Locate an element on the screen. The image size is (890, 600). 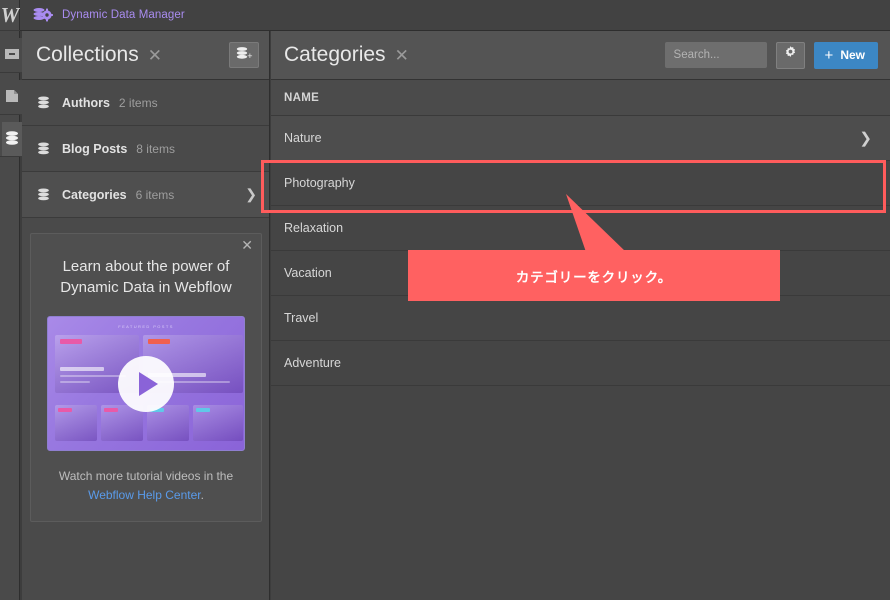
pages-icon is located at coordinates (12, 96).